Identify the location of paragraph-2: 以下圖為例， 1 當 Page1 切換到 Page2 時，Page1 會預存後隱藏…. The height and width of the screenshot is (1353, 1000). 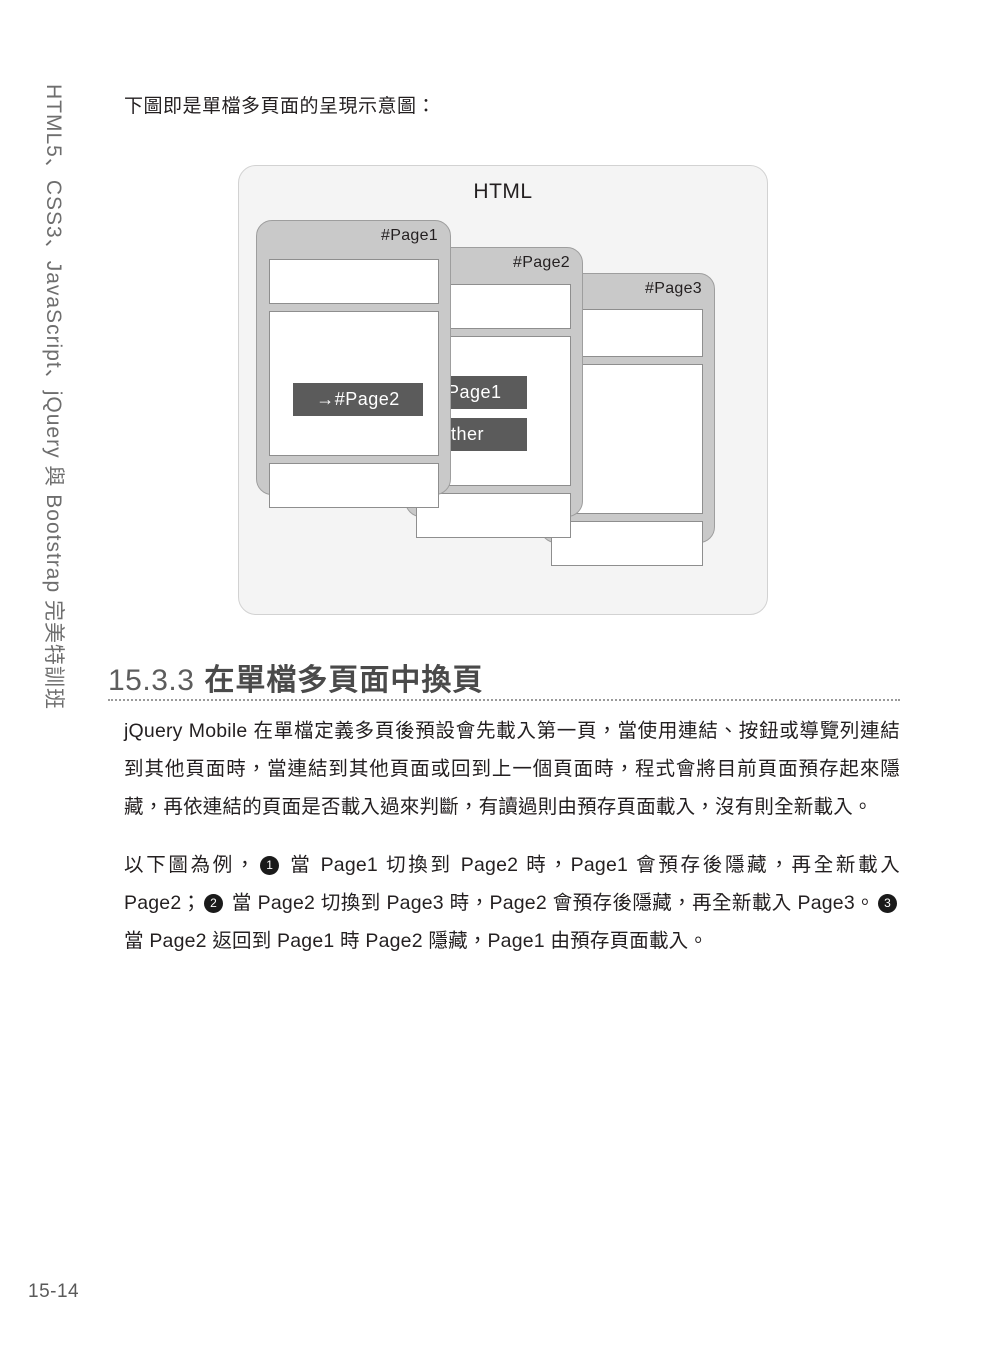
(512, 903).